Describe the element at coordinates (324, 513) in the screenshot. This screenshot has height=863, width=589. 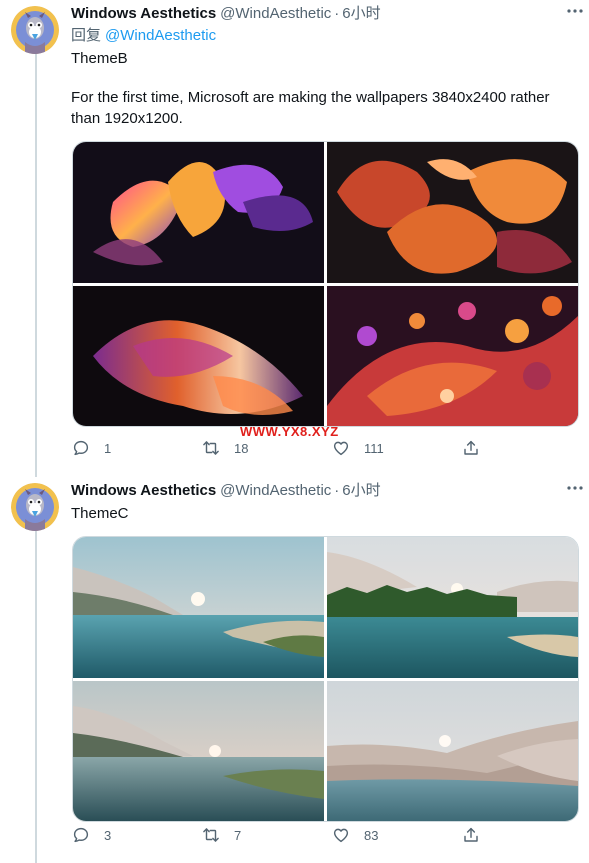
I see `tweet-text: ThemeC` at that location.